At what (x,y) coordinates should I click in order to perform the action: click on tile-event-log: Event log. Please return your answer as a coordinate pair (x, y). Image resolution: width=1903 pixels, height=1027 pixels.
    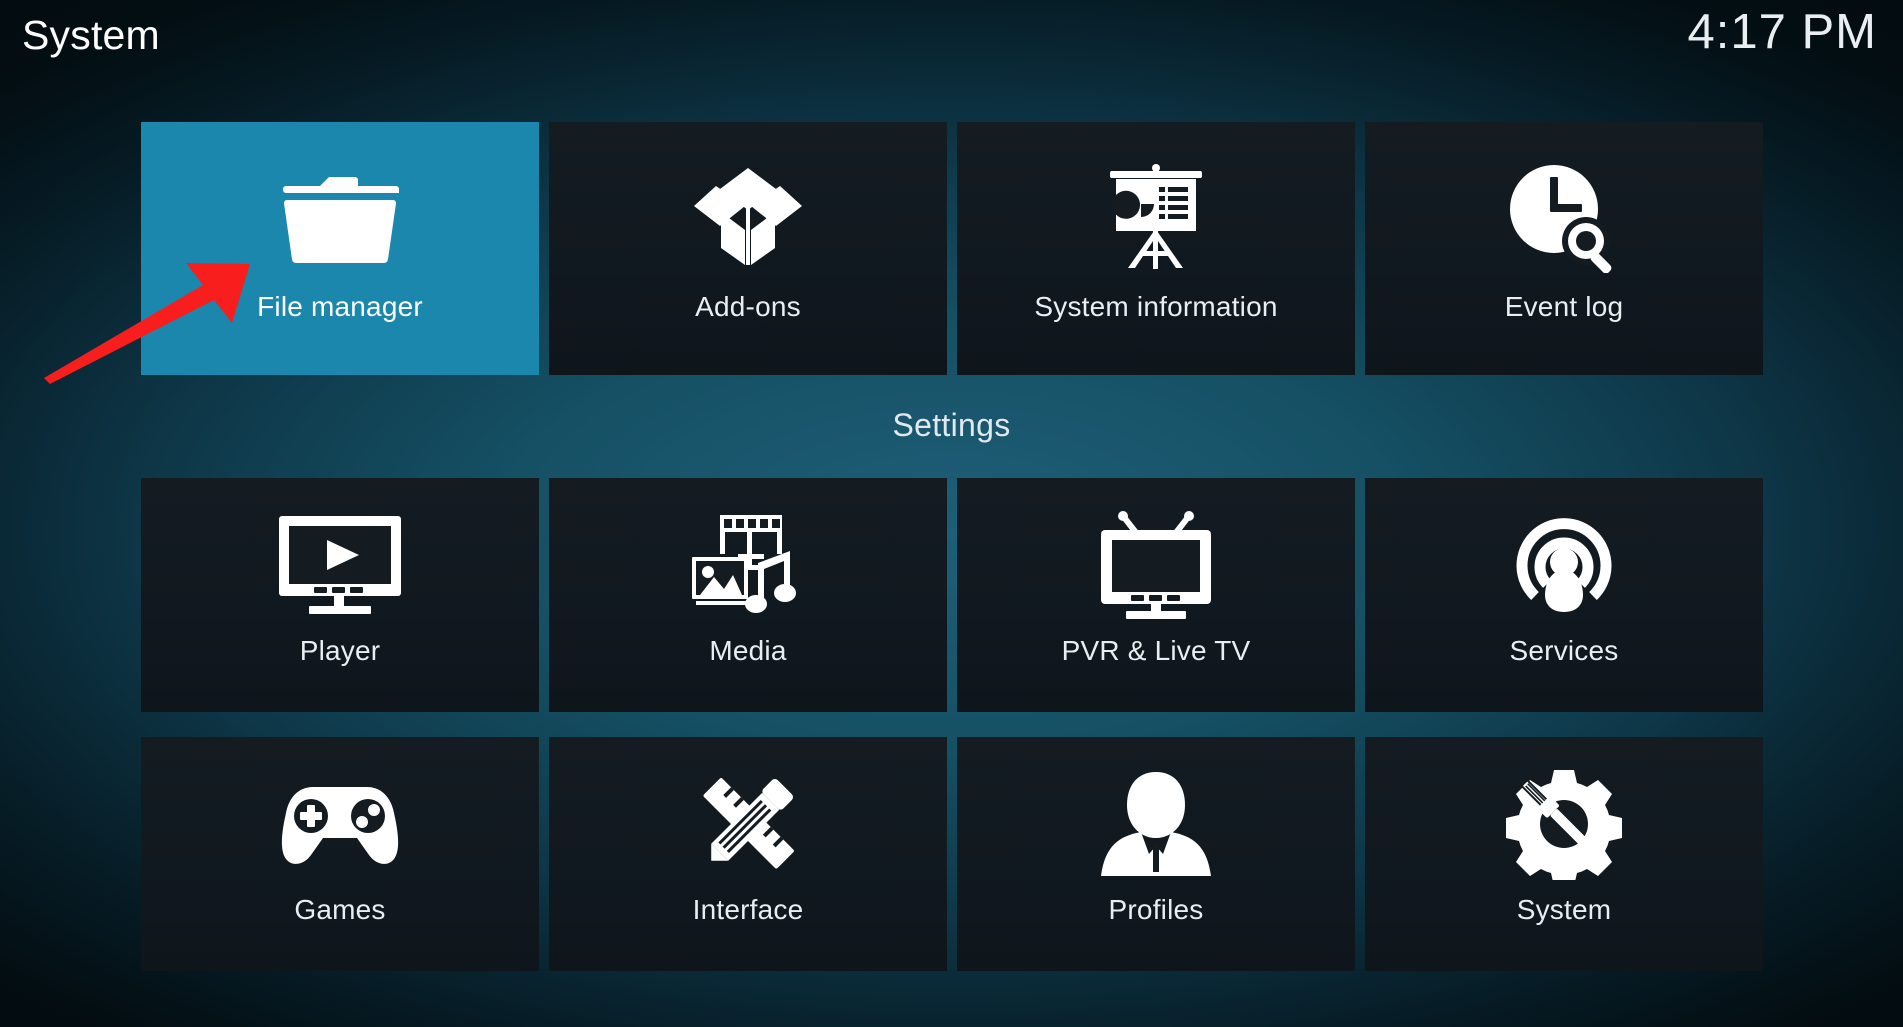
    Looking at the image, I should click on (1564, 248).